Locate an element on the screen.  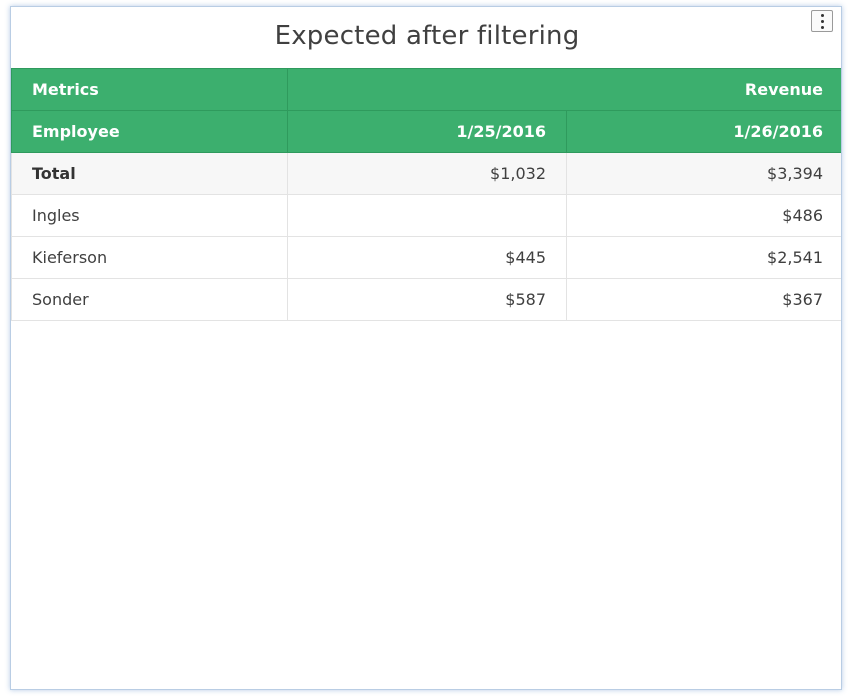
table-row: Ingles $486 is located at coordinates (426, 215).